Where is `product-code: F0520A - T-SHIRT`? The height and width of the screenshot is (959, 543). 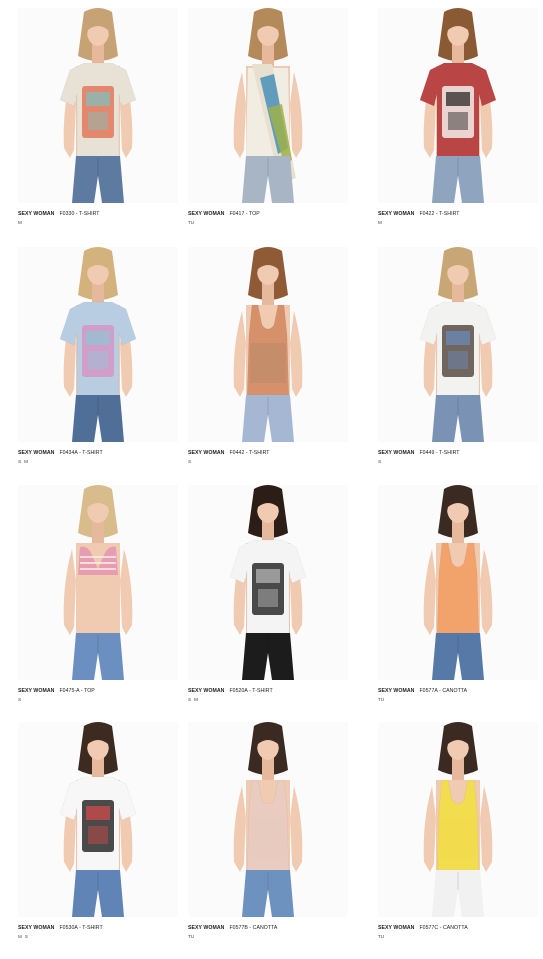
product-code: F0520A - T-SHIRT is located at coordinates (251, 691).